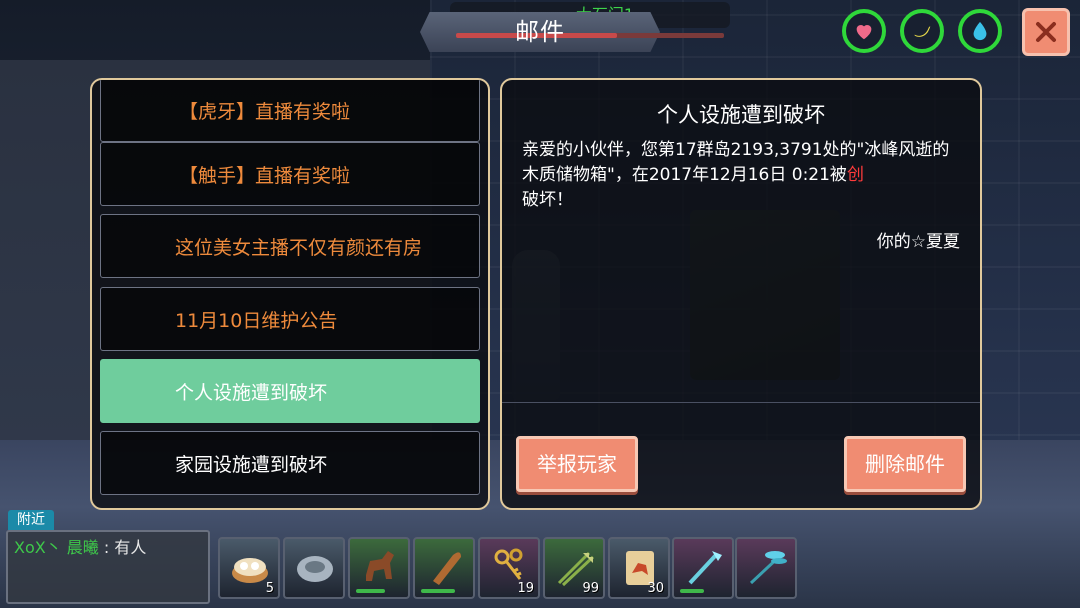 Image resolution: width=1080 pixels, height=608 pixels. What do you see at coordinates (574, 568) in the screenshot?
I see `hotbar-slot-6: 99` at bounding box center [574, 568].